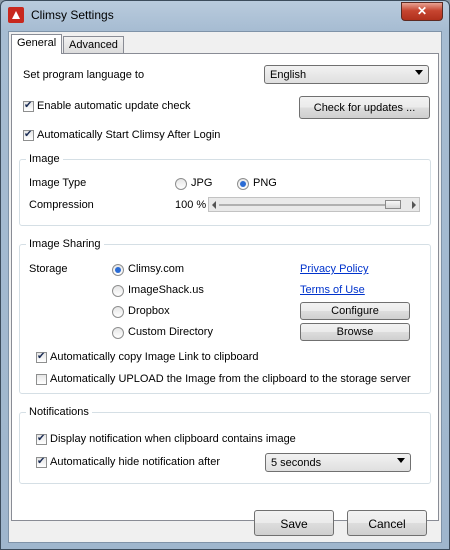 The image size is (450, 550). What do you see at coordinates (135, 462) in the screenshot?
I see `autohide-label: Automatically hide notification after` at bounding box center [135, 462].